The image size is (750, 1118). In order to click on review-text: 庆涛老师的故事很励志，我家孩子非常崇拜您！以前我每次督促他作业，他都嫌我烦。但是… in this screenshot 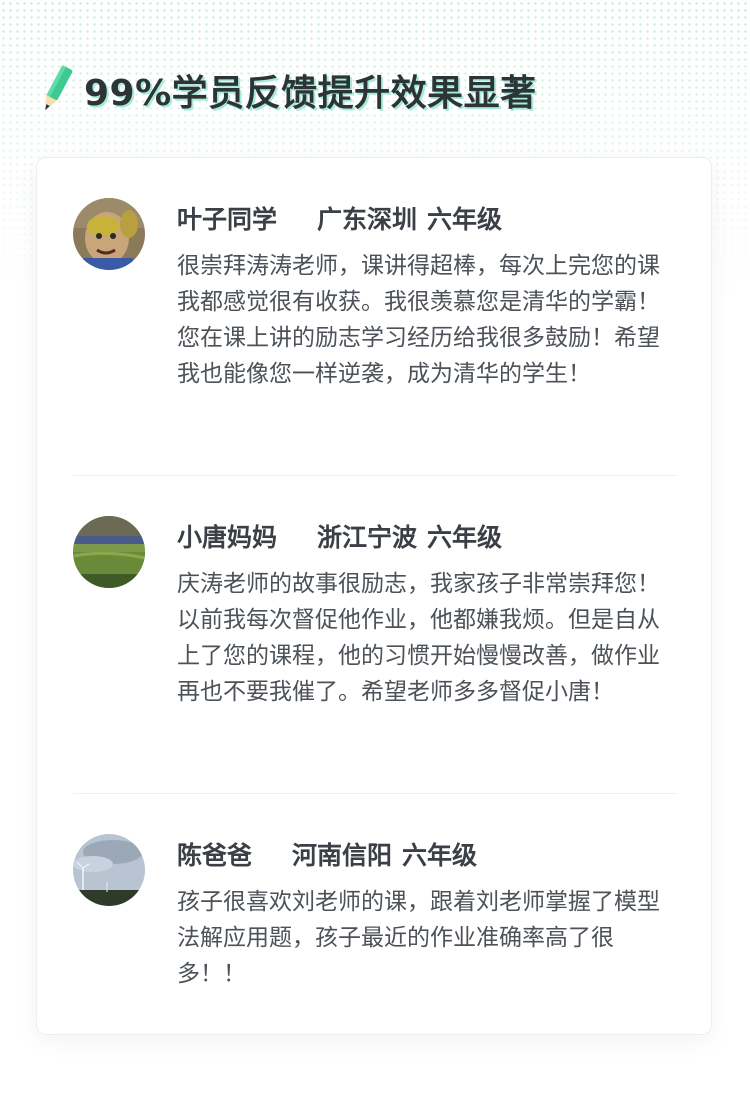, I will do `click(418, 638)`.